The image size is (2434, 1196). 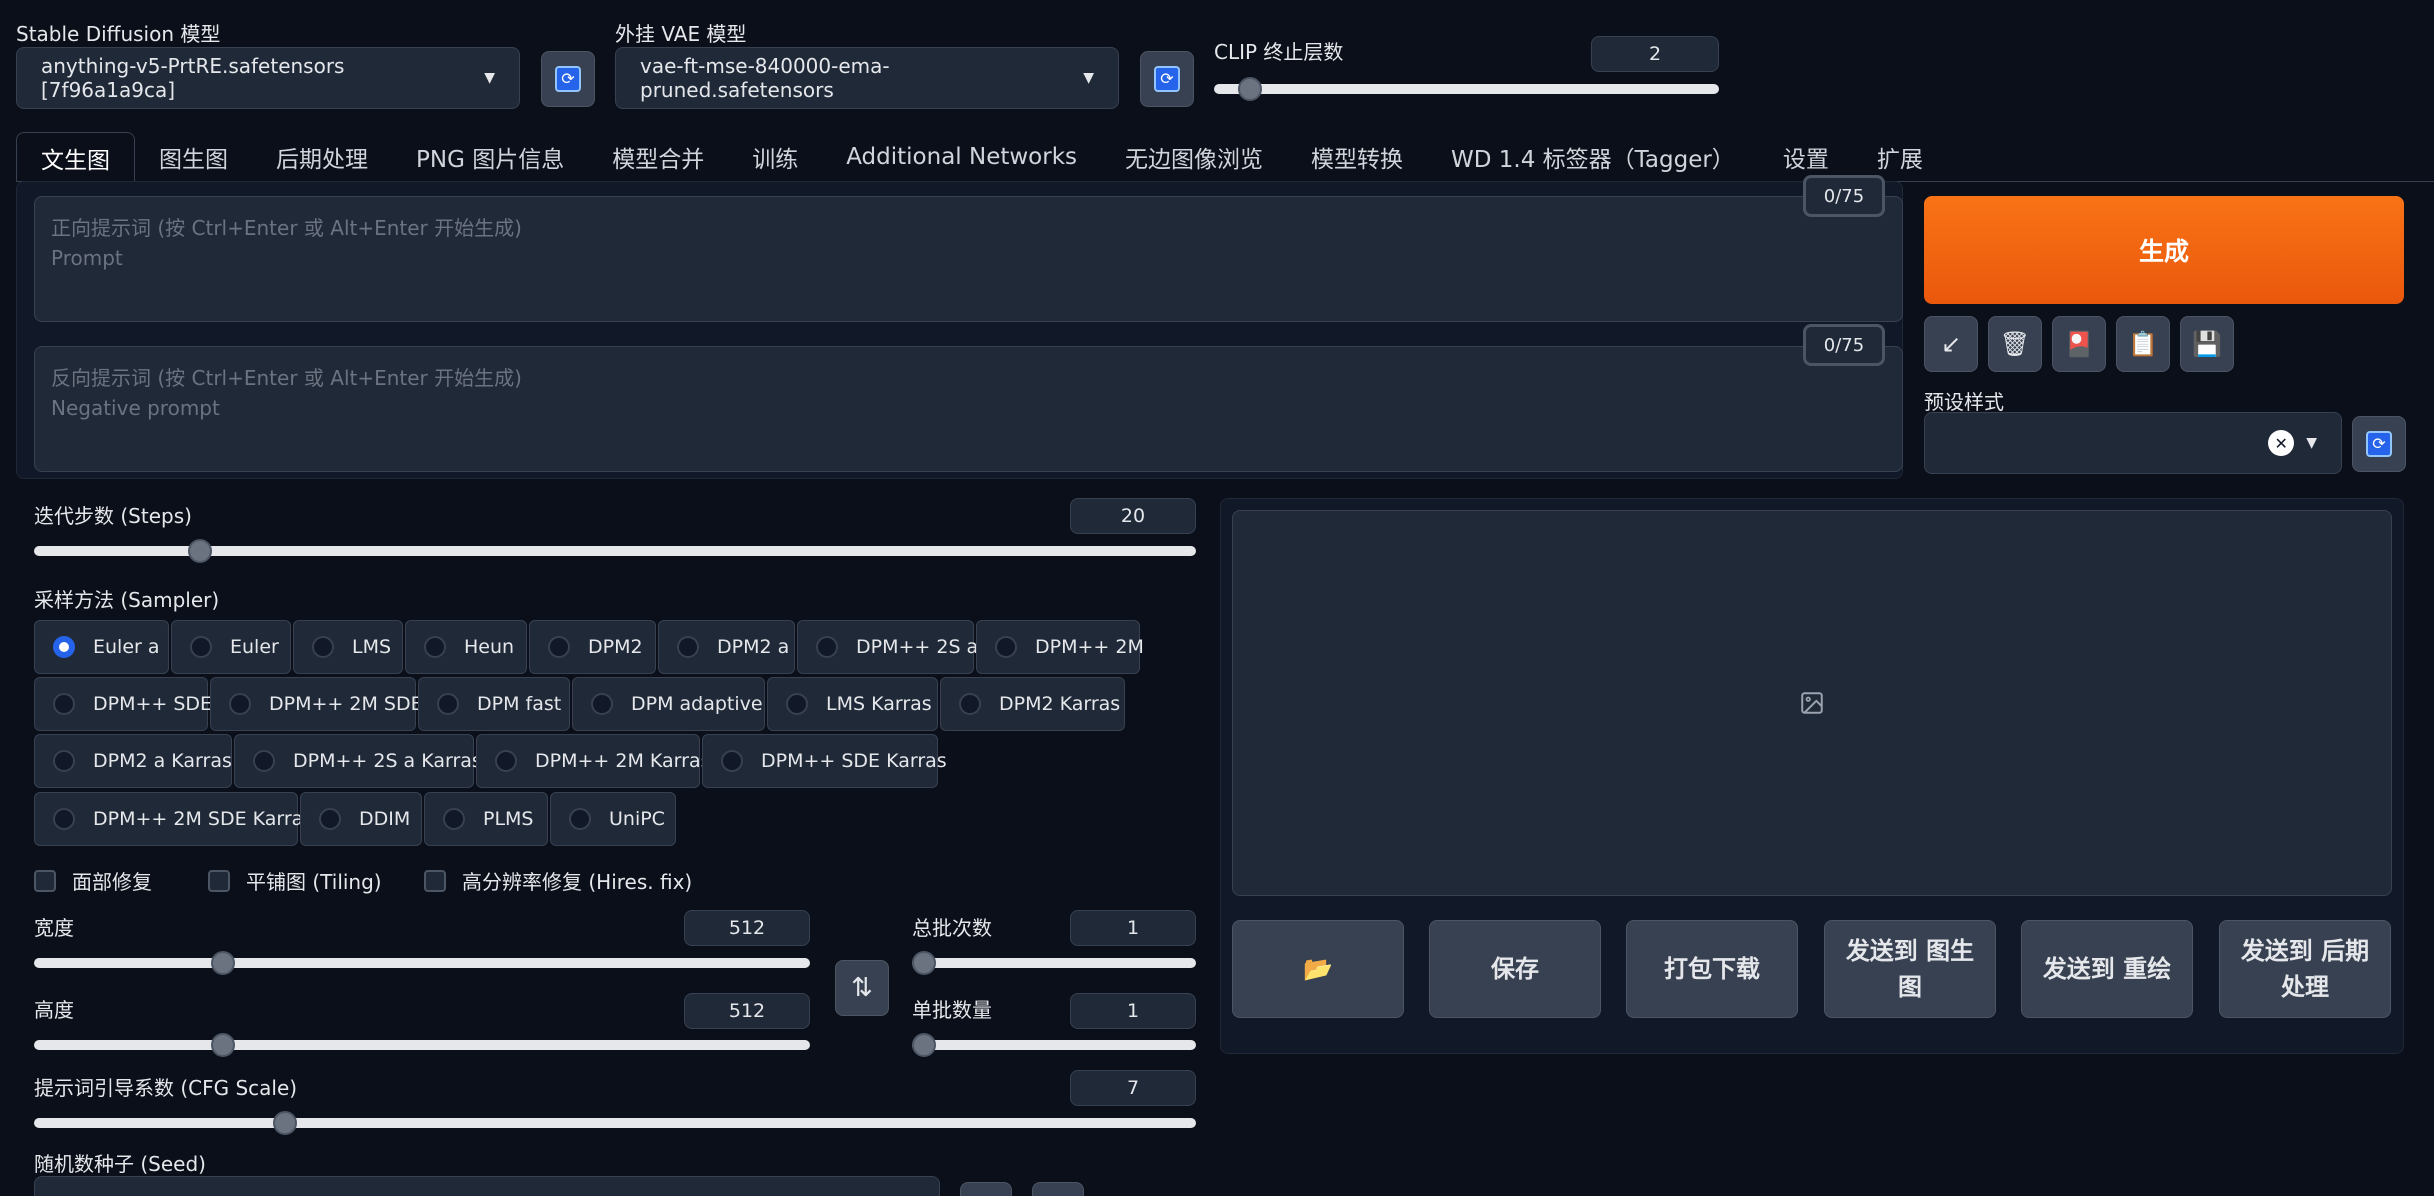 I want to click on batch-size-input: 1, so click(x=1133, y=1011).